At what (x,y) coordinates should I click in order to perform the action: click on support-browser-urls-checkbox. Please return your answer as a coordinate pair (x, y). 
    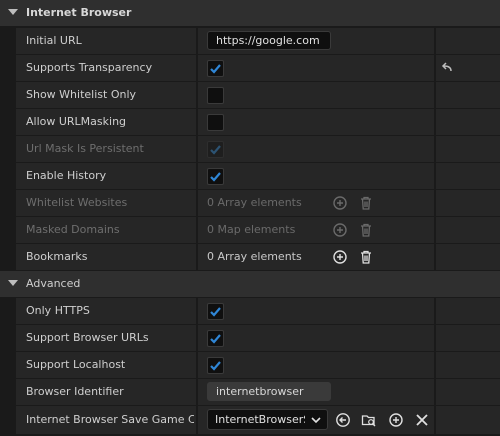
    Looking at the image, I should click on (215, 338).